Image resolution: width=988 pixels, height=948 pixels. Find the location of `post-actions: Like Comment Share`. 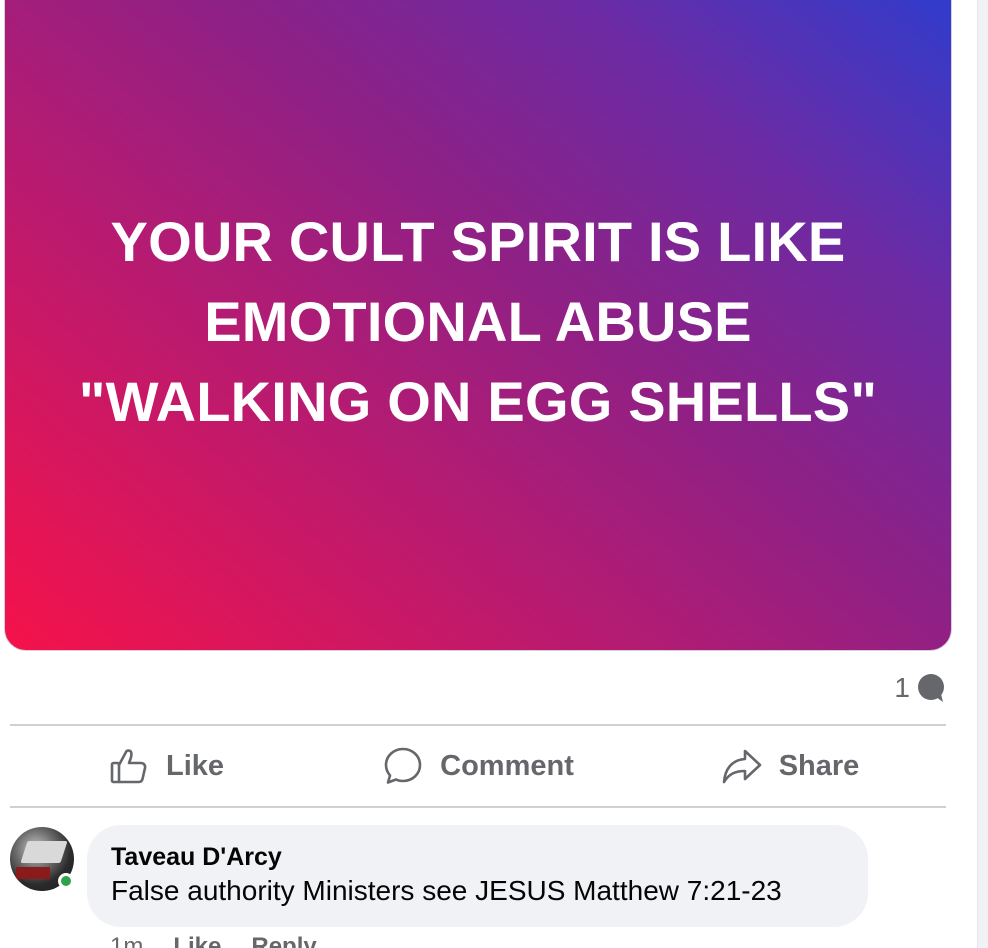

post-actions: Like Comment Share is located at coordinates (478, 766).